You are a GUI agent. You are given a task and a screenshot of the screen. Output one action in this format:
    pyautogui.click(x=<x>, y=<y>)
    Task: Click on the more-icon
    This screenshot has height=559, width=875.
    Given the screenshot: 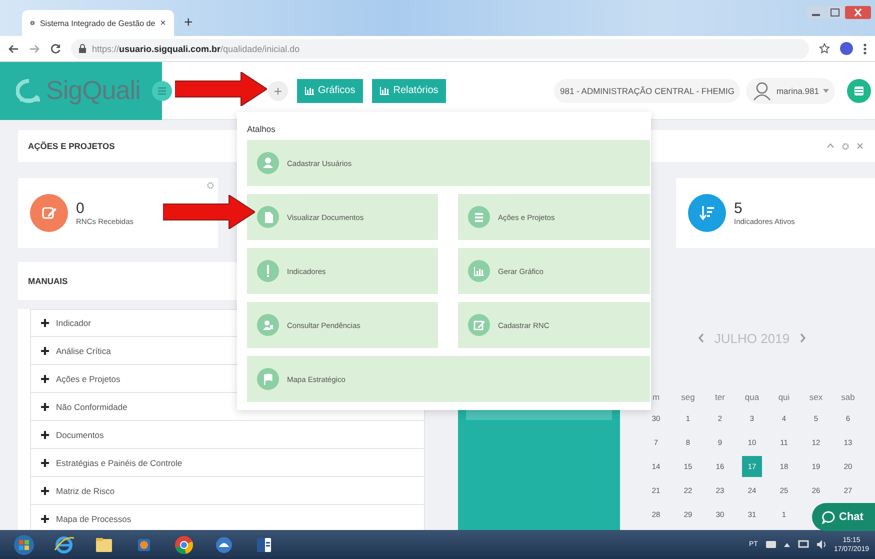 What is the action you would take?
    pyautogui.click(x=865, y=48)
    